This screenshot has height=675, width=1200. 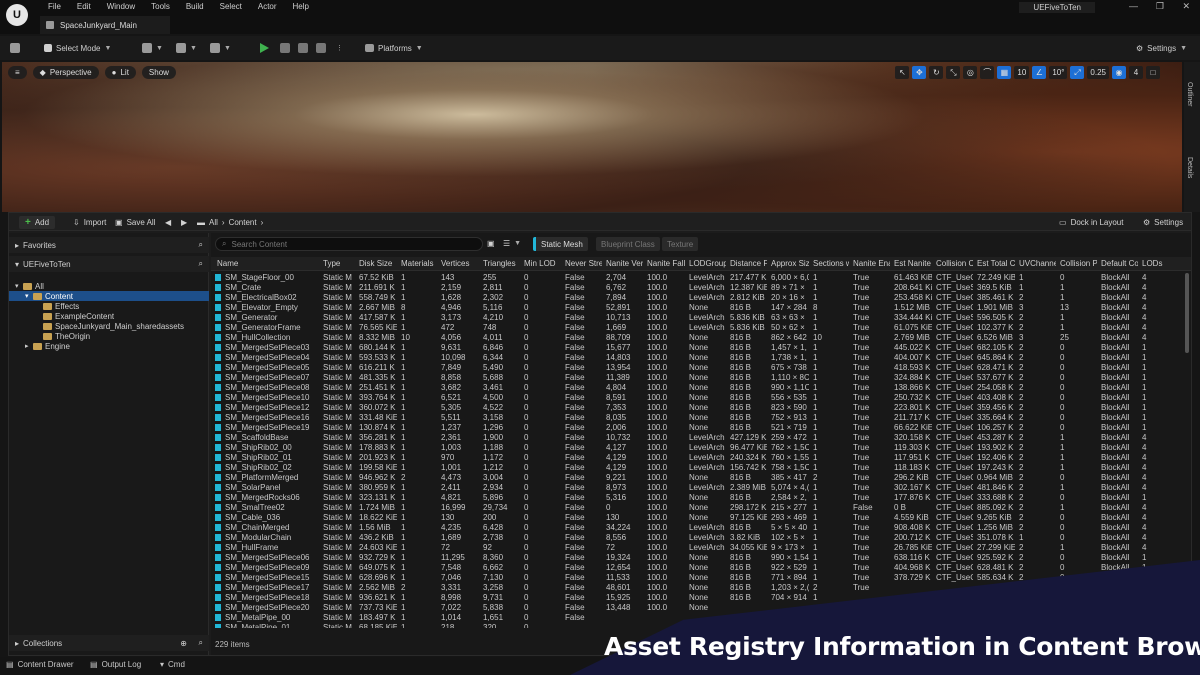 What do you see at coordinates (109, 316) in the screenshot?
I see `tree-item: ExampleContent` at bounding box center [109, 316].